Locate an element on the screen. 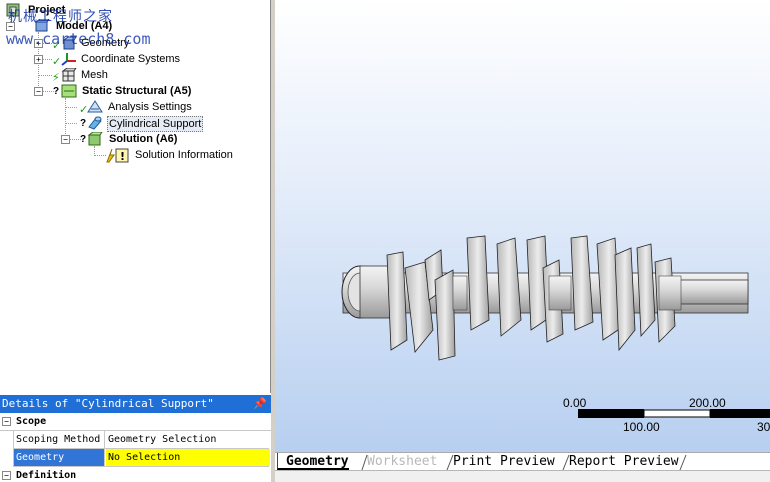 Image resolution: width=770 pixels, height=482 pixels. group-label: Scope is located at coordinates (31, 421).